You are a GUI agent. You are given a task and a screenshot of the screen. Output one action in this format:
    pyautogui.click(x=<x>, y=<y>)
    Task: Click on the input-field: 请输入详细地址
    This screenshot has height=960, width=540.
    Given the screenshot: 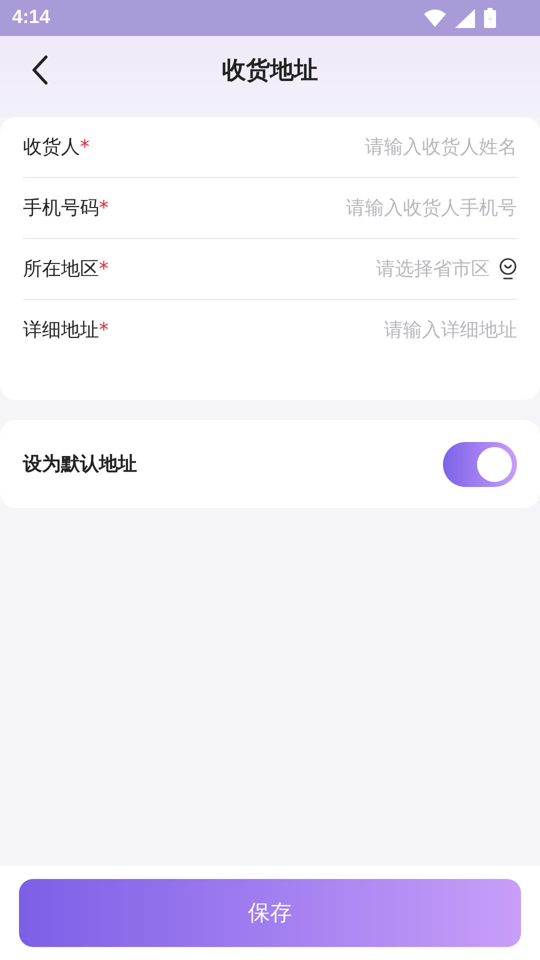 What is the action you would take?
    pyautogui.click(x=312, y=330)
    